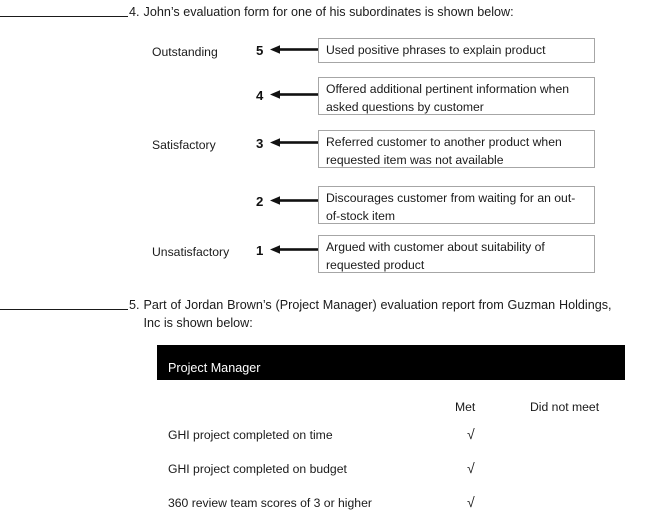 Image resolution: width=649 pixels, height=529 pixels. What do you see at coordinates (391, 413) in the screenshot?
I see `table-column-headers: Met Did not meet` at bounding box center [391, 413].